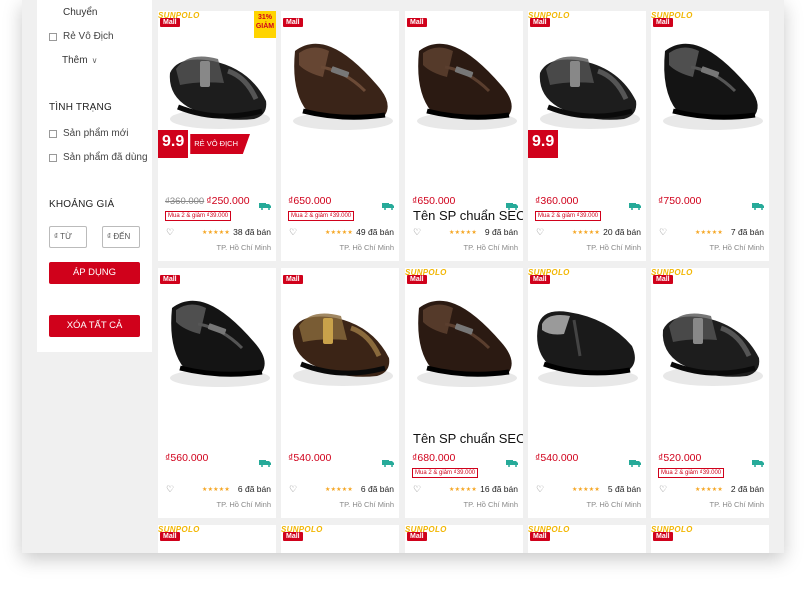 This screenshot has width=806, height=590. I want to click on price-to-input: ₫ ĐẾN, so click(121, 237).